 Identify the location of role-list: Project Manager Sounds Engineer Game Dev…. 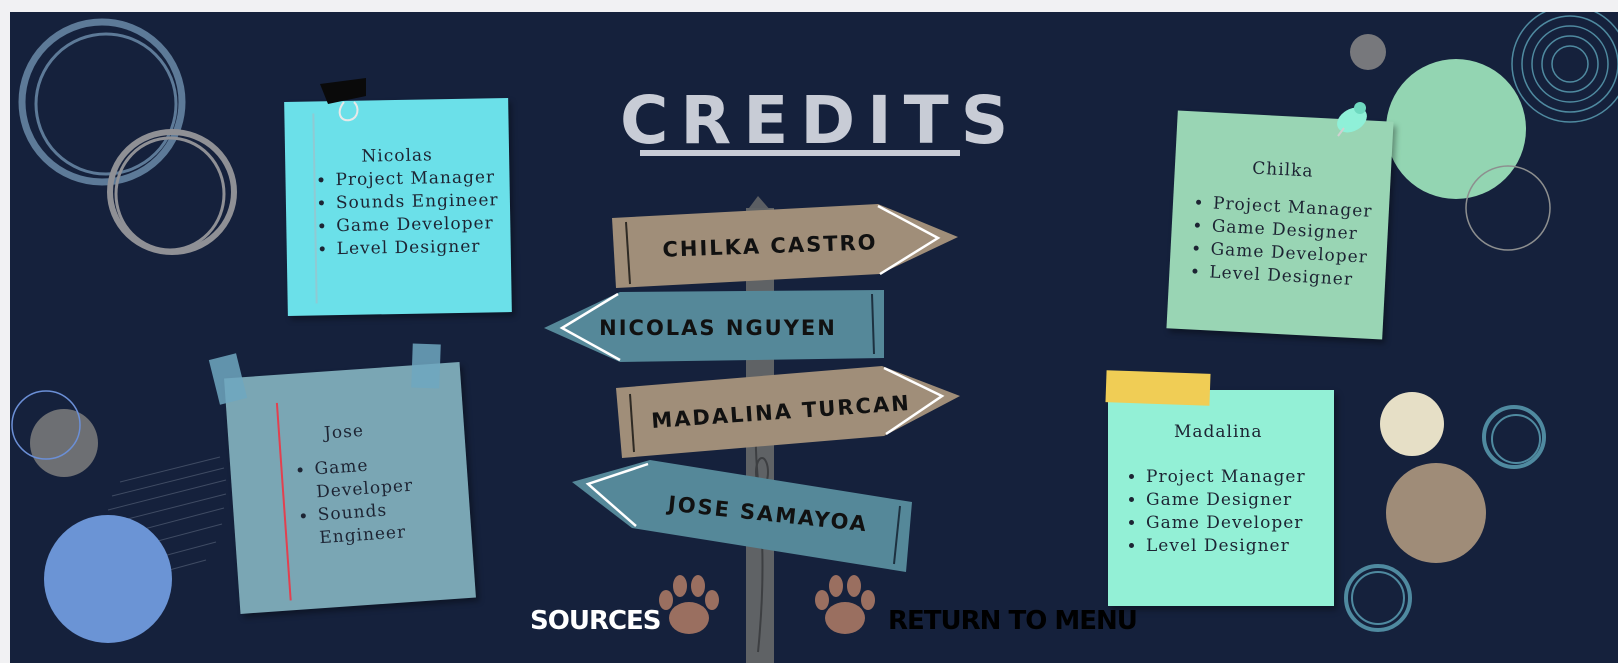
(398, 214).